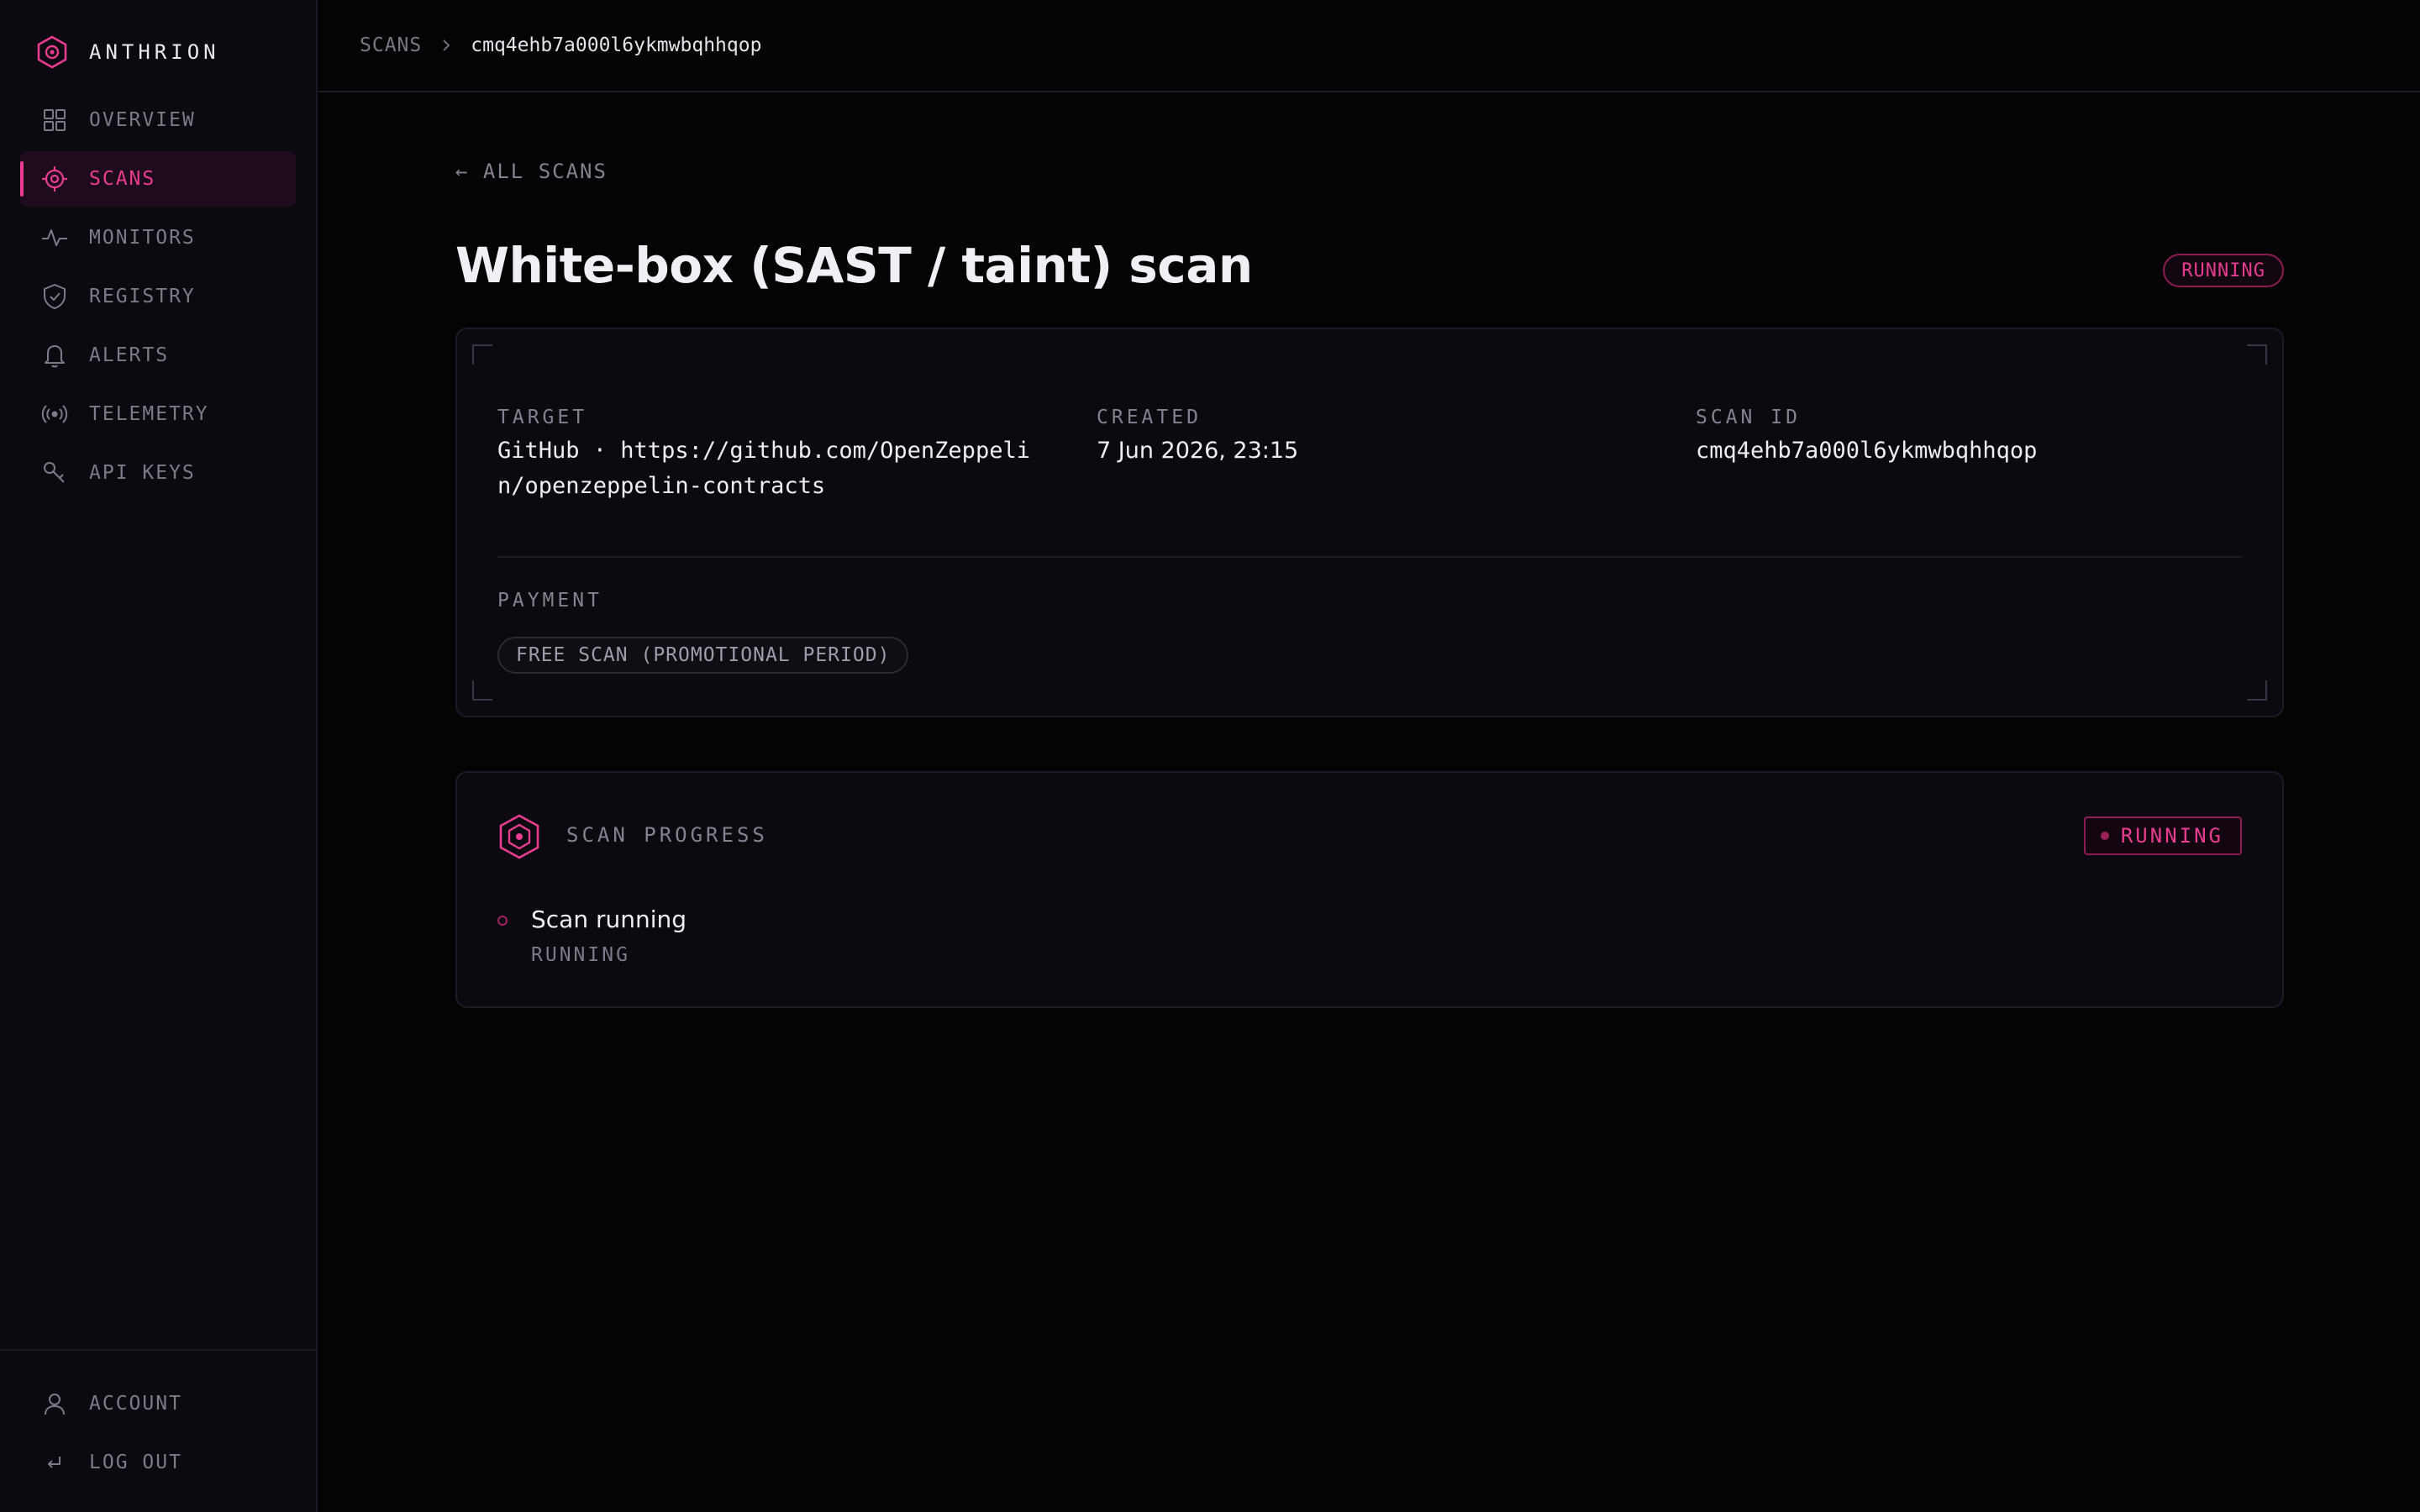 The width and height of the screenshot is (2420, 1512). I want to click on key-icon, so click(54, 473).